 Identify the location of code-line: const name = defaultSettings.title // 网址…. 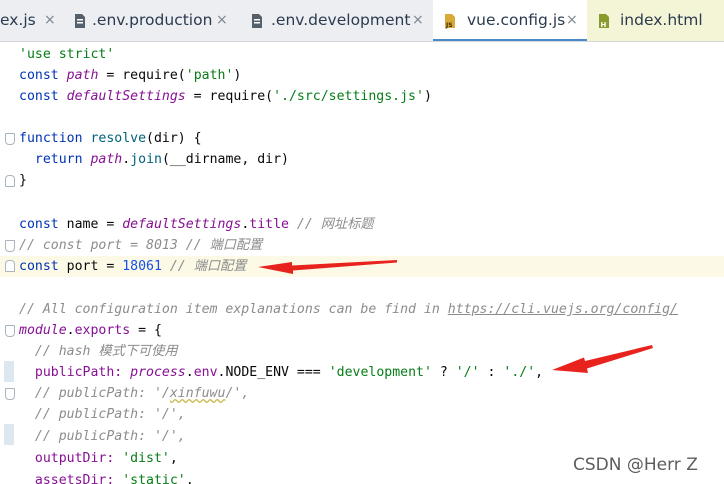
(196, 224).